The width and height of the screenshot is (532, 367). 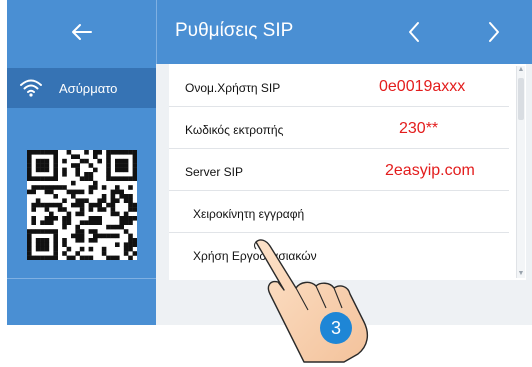 I want to click on header-divider, so click(x=156, y=32).